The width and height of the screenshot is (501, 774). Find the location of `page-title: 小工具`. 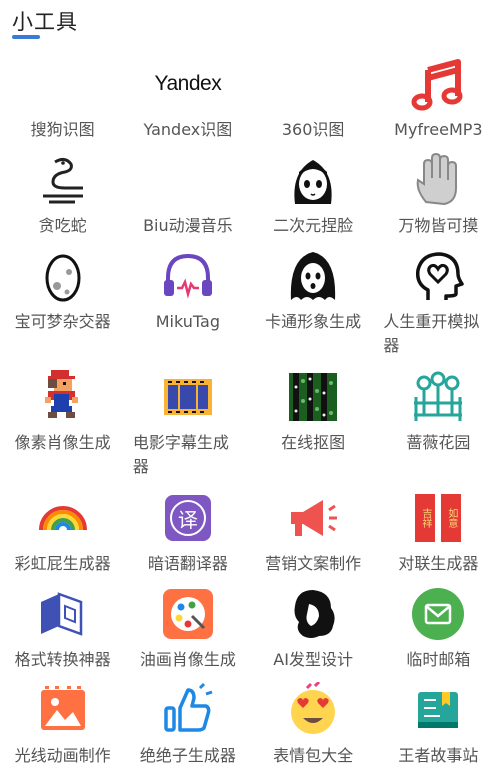

page-title: 小工具 is located at coordinates (45, 22).